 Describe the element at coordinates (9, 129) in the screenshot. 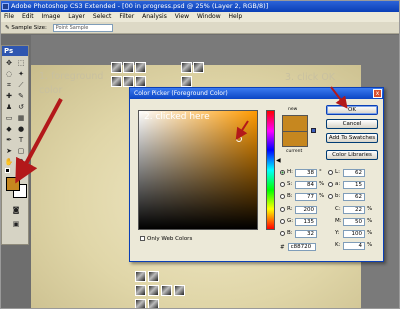

I see `blur-tool-icon: ◆` at that location.